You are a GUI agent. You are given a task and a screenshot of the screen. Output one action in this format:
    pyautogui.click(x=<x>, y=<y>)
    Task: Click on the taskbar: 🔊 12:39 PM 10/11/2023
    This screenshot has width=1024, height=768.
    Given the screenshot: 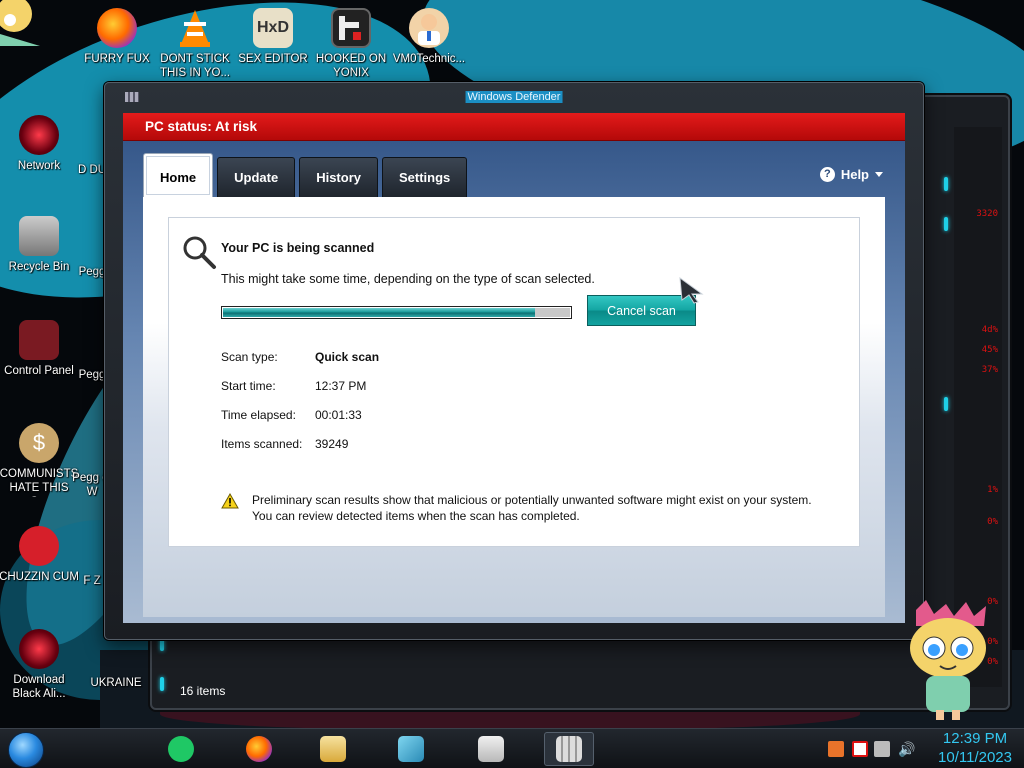 What is the action you would take?
    pyautogui.click(x=512, y=748)
    